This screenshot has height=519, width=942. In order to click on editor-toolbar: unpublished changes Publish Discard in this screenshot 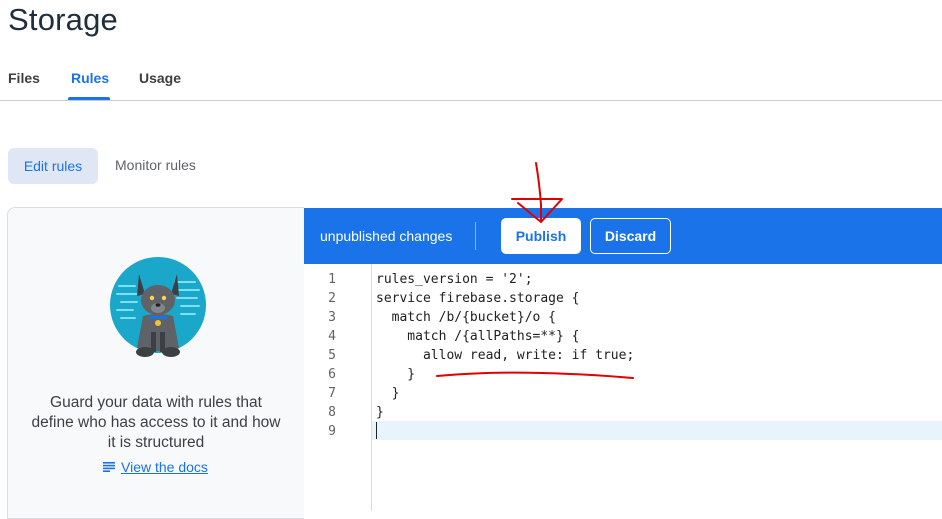, I will do `click(623, 236)`.